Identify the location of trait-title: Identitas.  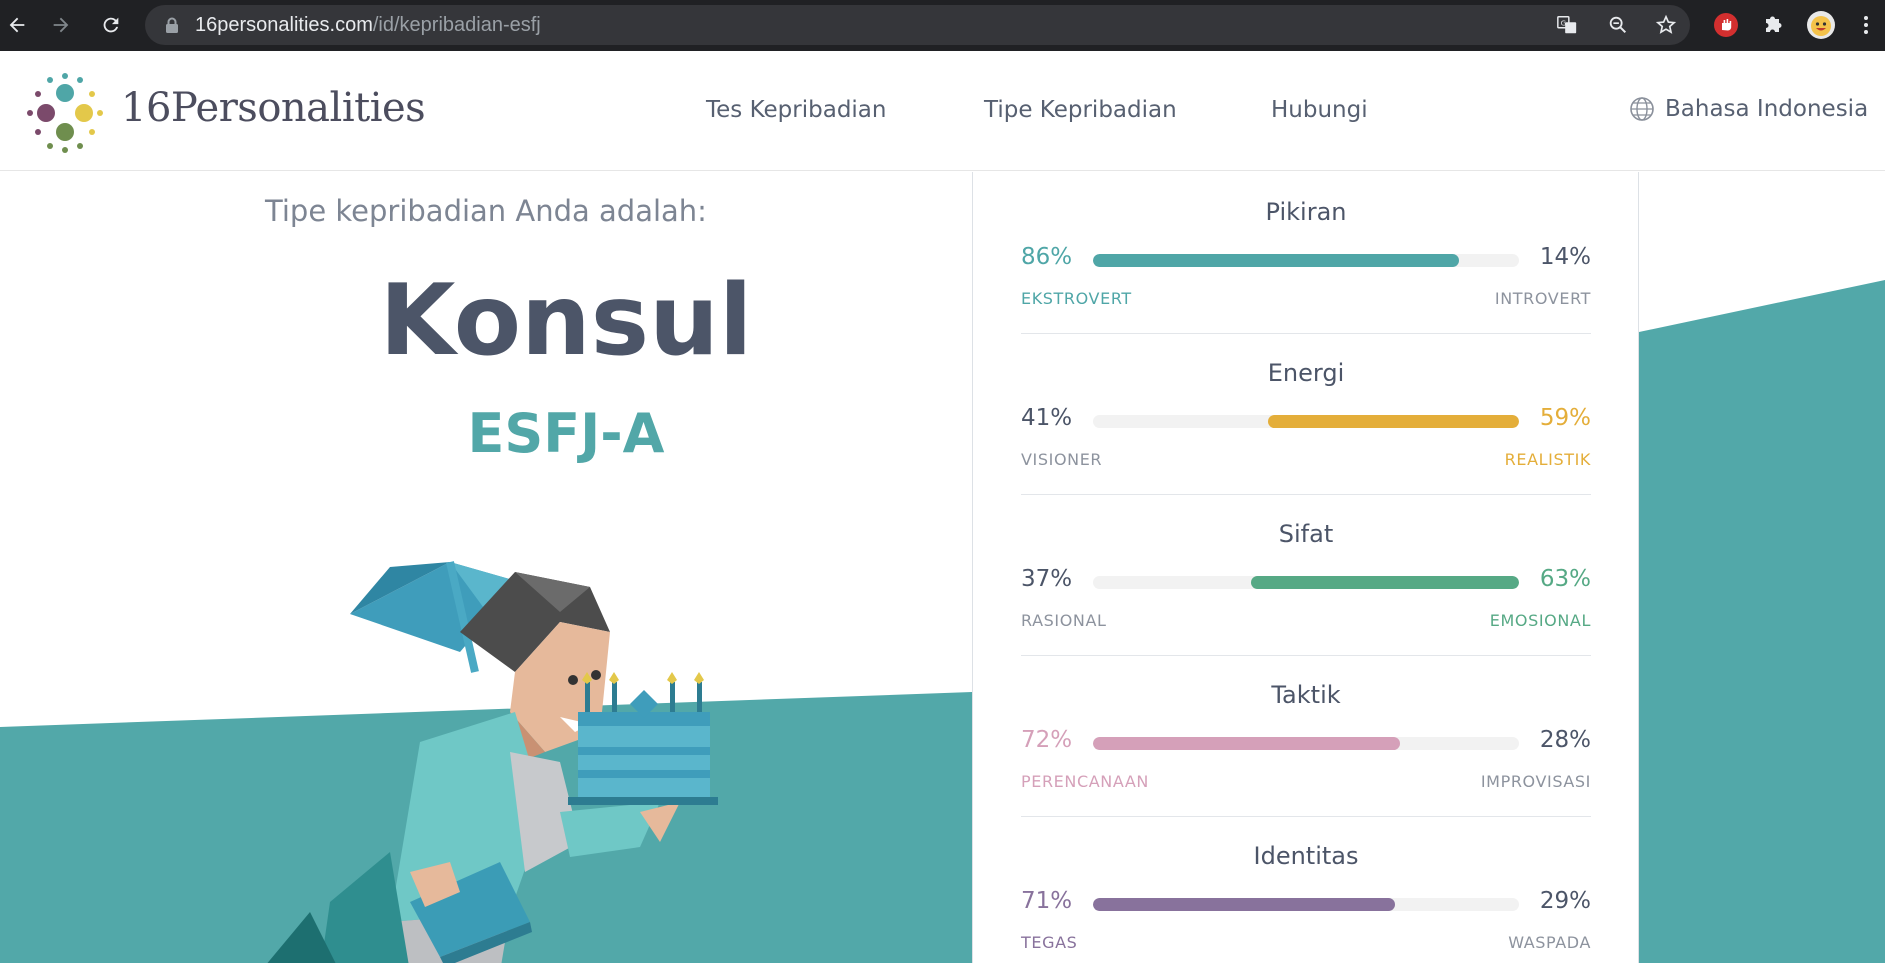
(1306, 856).